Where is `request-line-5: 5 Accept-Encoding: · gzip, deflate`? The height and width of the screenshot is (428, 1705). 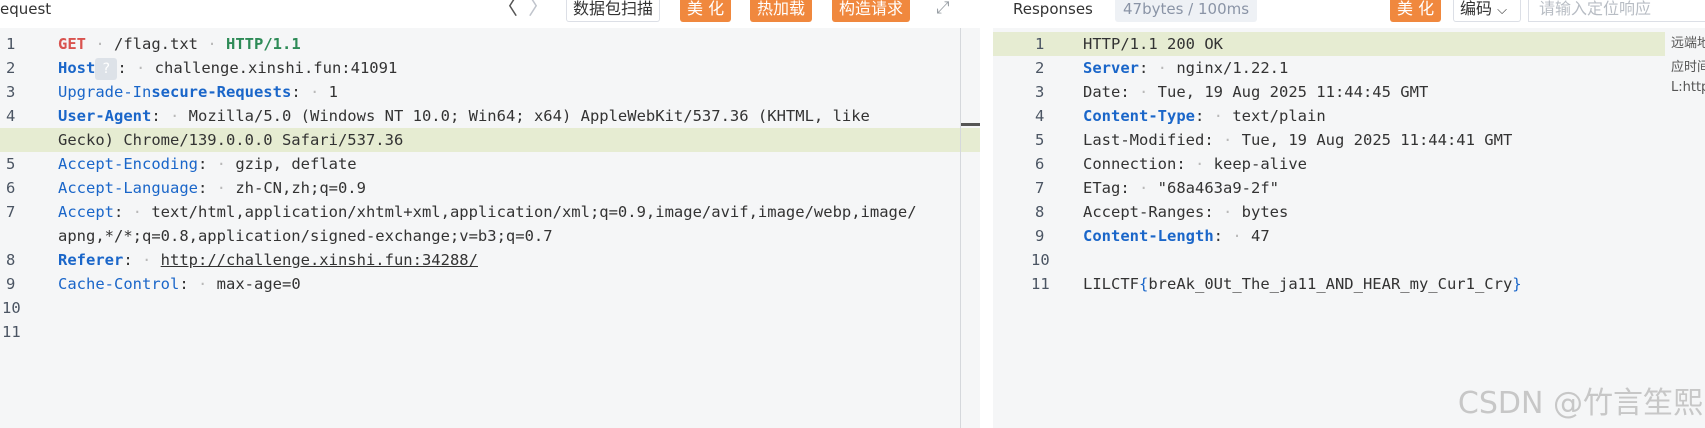
request-line-5: 5 Accept-Encoding: · gzip, deflate is located at coordinates (490, 164).